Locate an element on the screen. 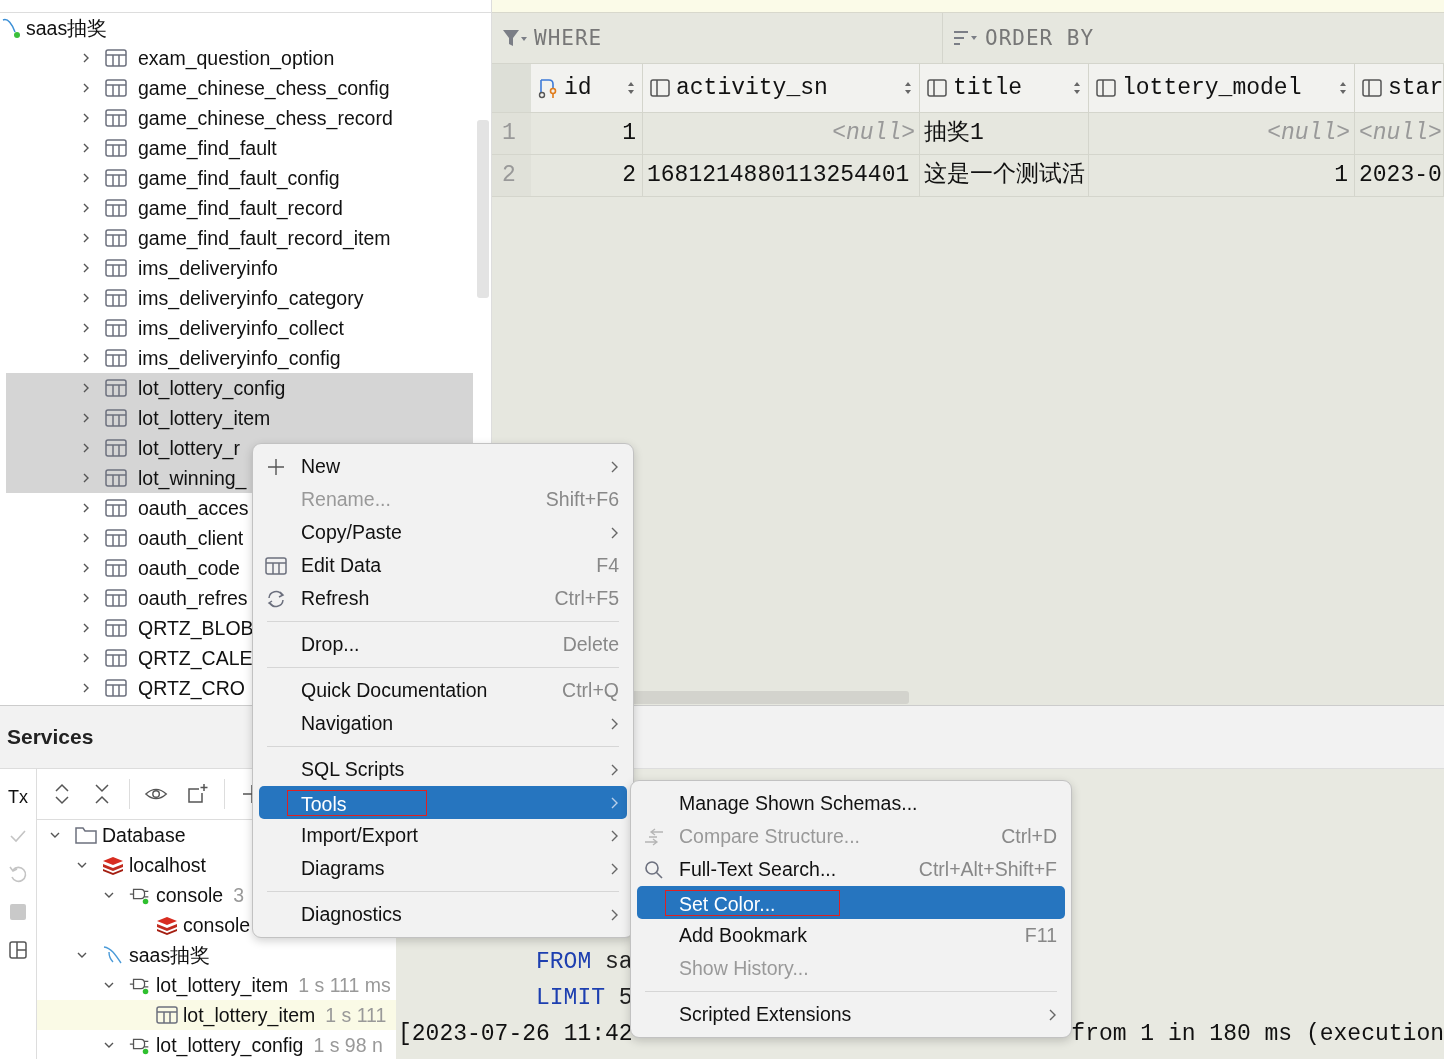 The height and width of the screenshot is (1059, 1444). table-cell: 2023-0 is located at coordinates (1399, 175).